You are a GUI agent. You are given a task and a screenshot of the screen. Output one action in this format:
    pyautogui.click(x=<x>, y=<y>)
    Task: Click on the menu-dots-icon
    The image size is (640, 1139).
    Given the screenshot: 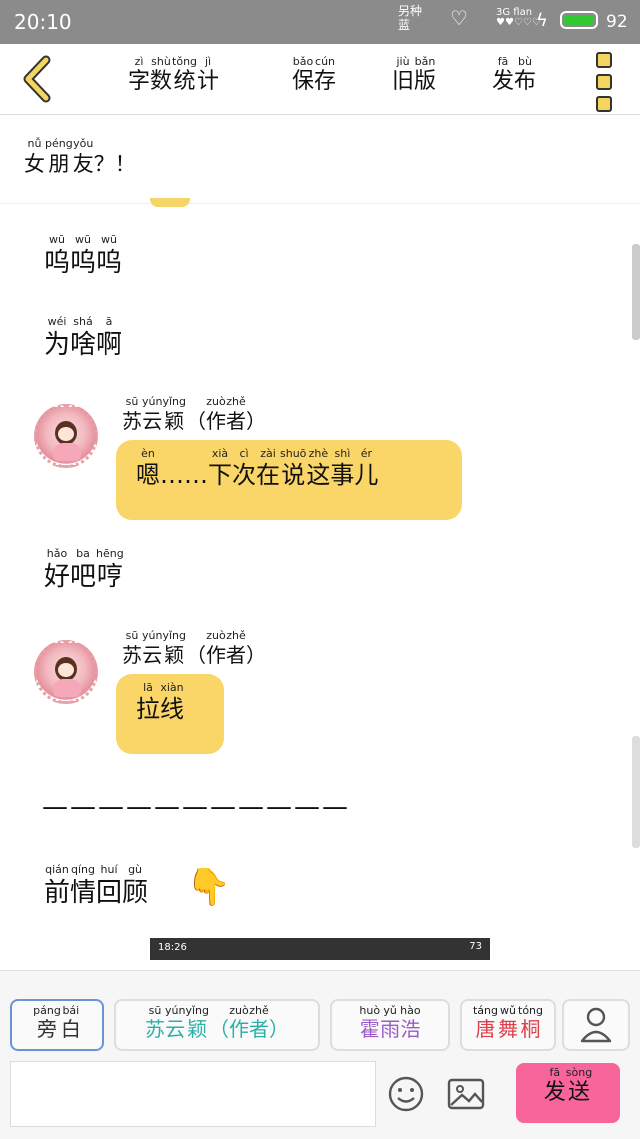 What is the action you would take?
    pyautogui.click(x=605, y=85)
    